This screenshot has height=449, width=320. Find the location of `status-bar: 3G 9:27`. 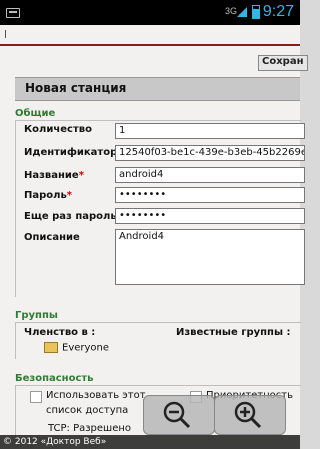

status-bar: 3G 9:27 is located at coordinates (150, 12).